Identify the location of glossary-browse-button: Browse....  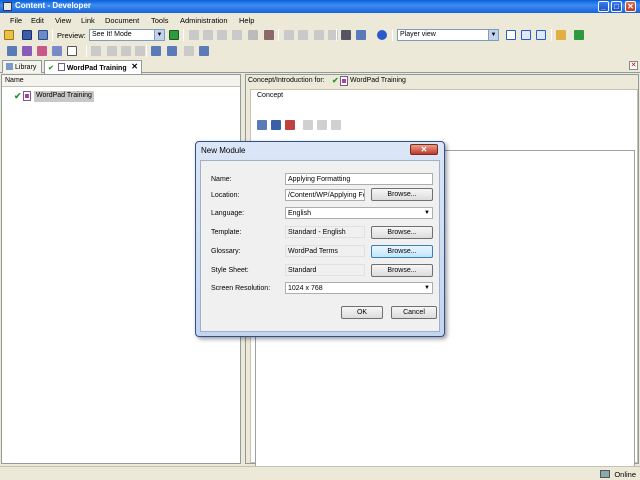
(402, 251).